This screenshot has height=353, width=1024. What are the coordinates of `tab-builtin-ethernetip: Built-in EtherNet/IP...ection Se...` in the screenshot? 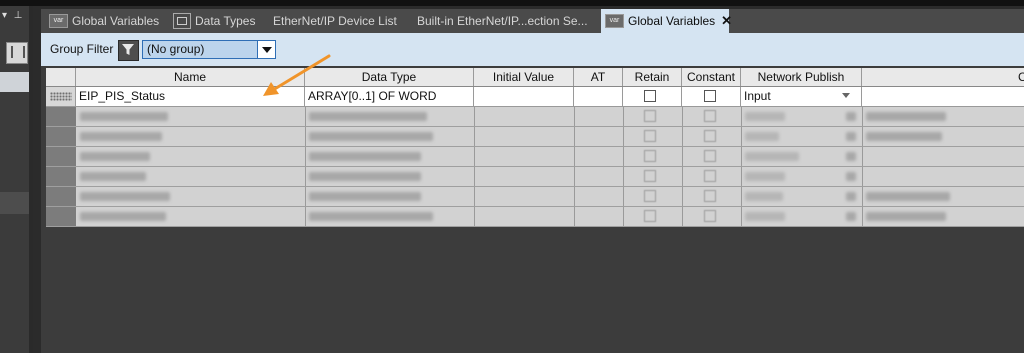 It's located at (508, 21).